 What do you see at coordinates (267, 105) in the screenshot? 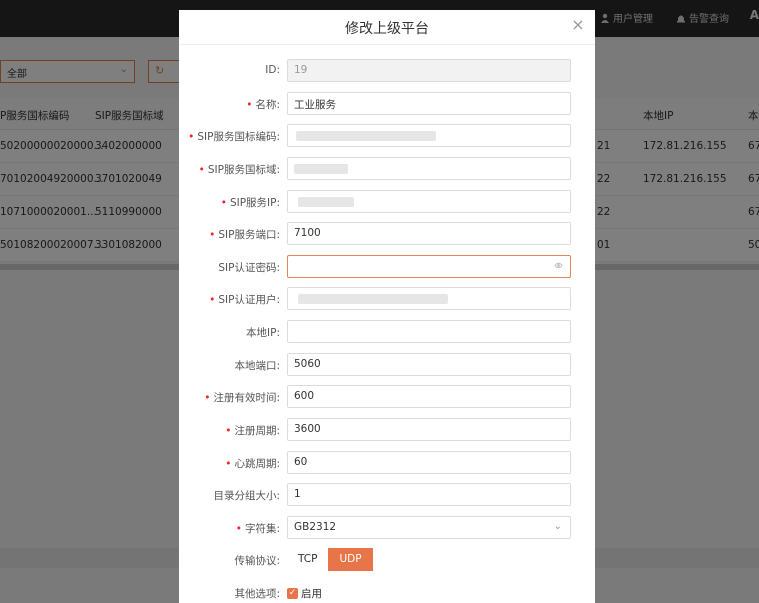
I see `field-label: 名称:` at bounding box center [267, 105].